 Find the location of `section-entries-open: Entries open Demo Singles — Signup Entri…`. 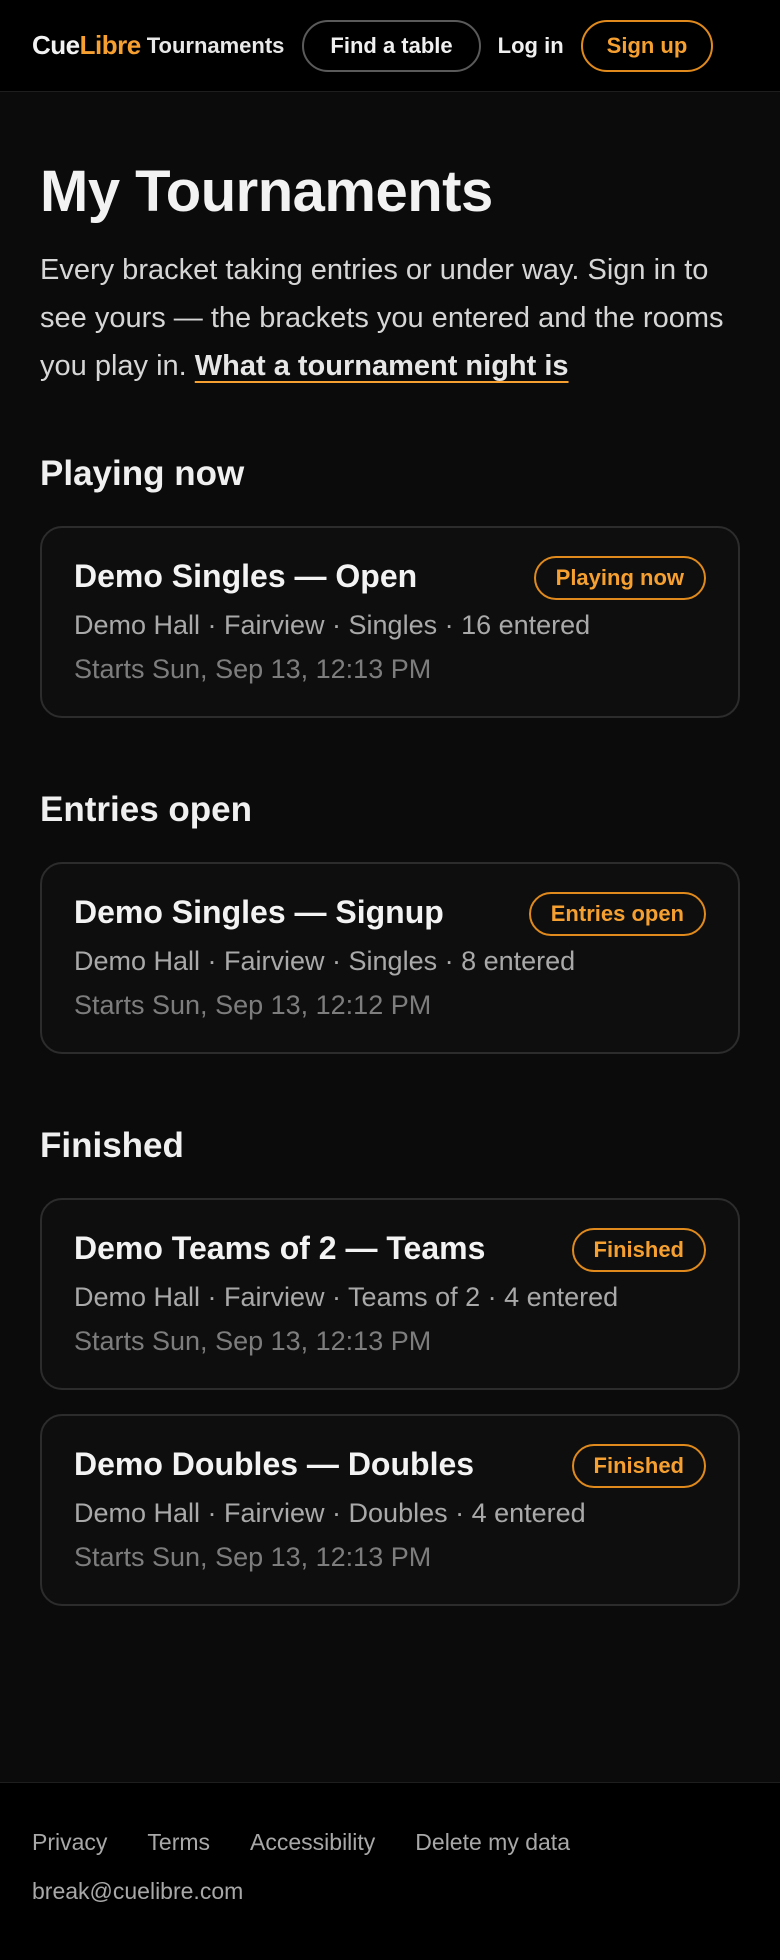

section-entries-open: Entries open Demo Singles — Signup Entri… is located at coordinates (390, 922).